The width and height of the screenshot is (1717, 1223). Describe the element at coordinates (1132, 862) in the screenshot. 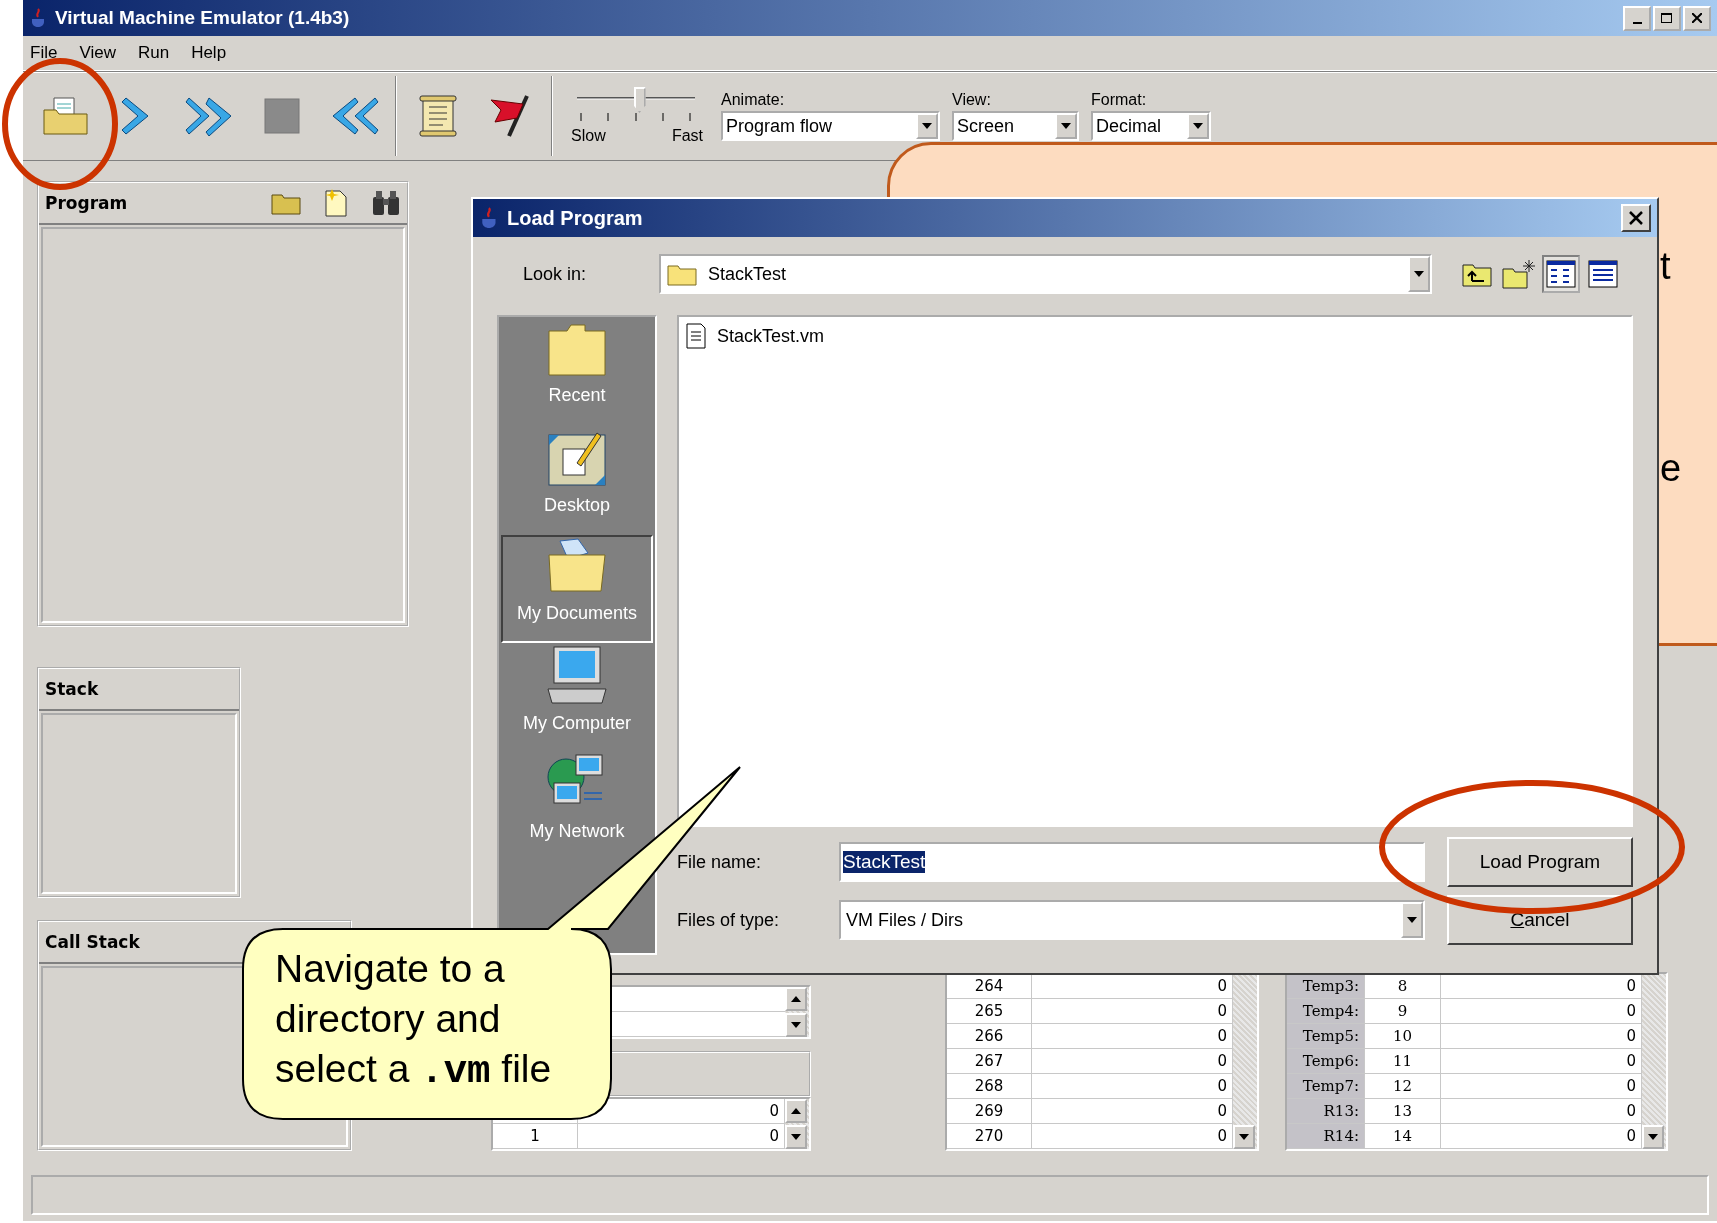

I see `file-name-field: StackTest` at that location.